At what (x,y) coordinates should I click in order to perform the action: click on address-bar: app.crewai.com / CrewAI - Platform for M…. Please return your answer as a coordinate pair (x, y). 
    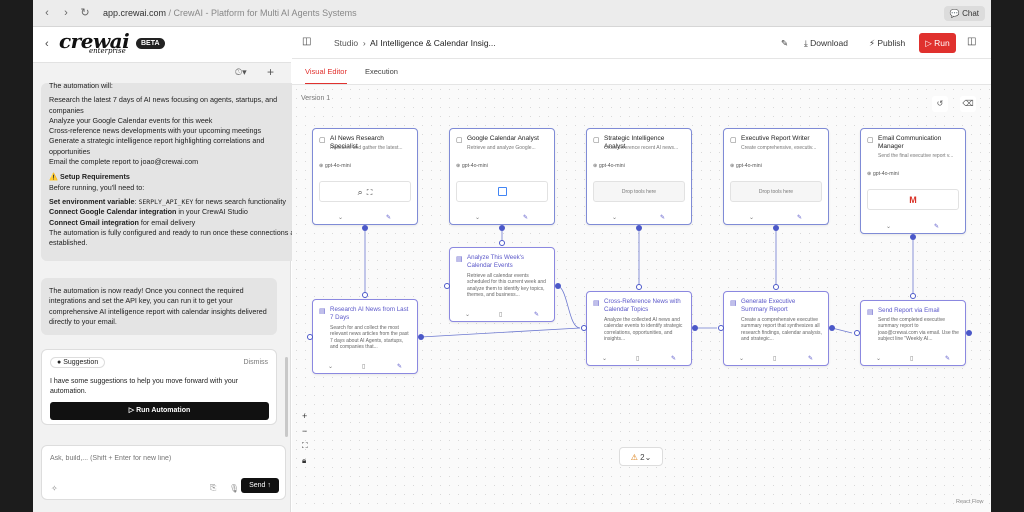
    Looking at the image, I should click on (230, 13).